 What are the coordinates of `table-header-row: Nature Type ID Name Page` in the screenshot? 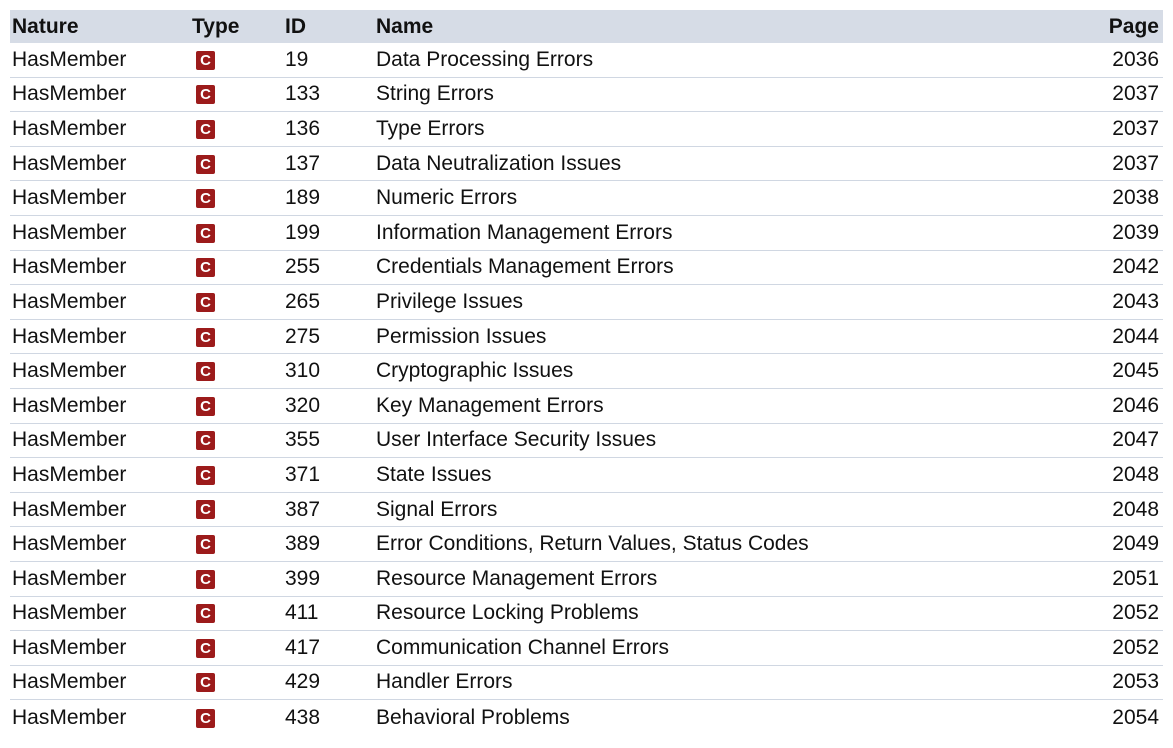 It's located at (586, 26).